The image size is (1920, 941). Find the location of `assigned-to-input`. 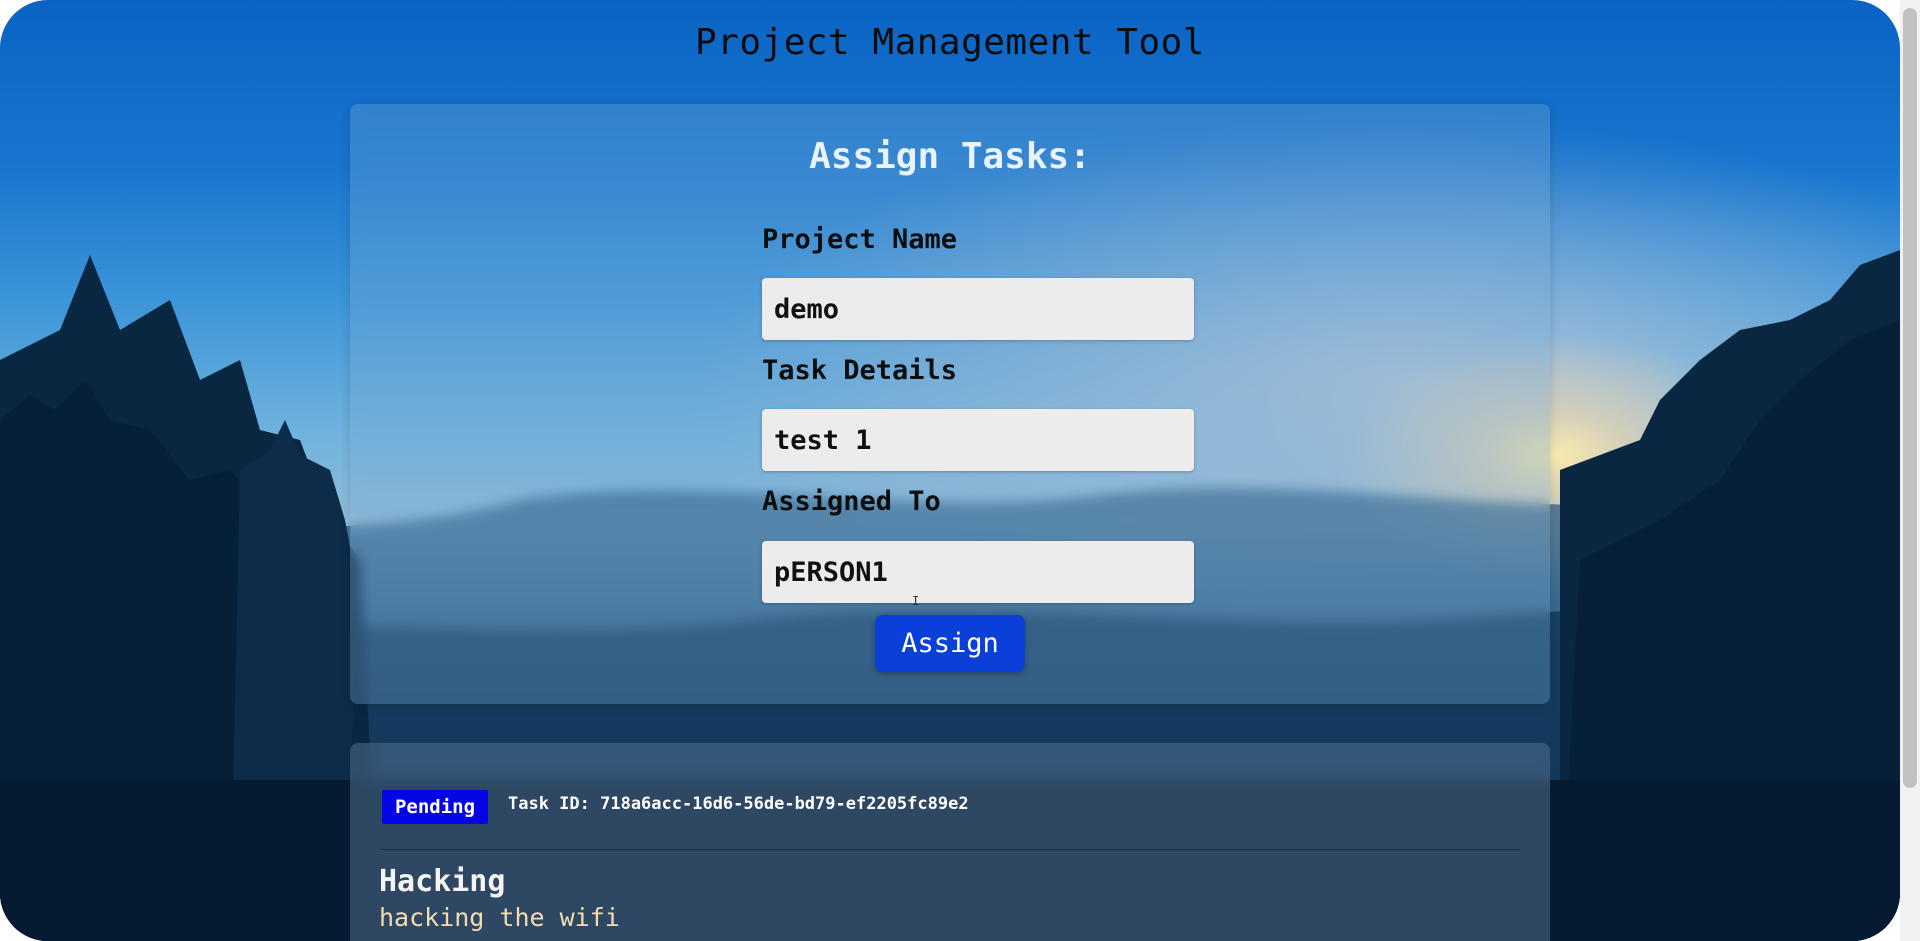

assigned-to-input is located at coordinates (978, 572).